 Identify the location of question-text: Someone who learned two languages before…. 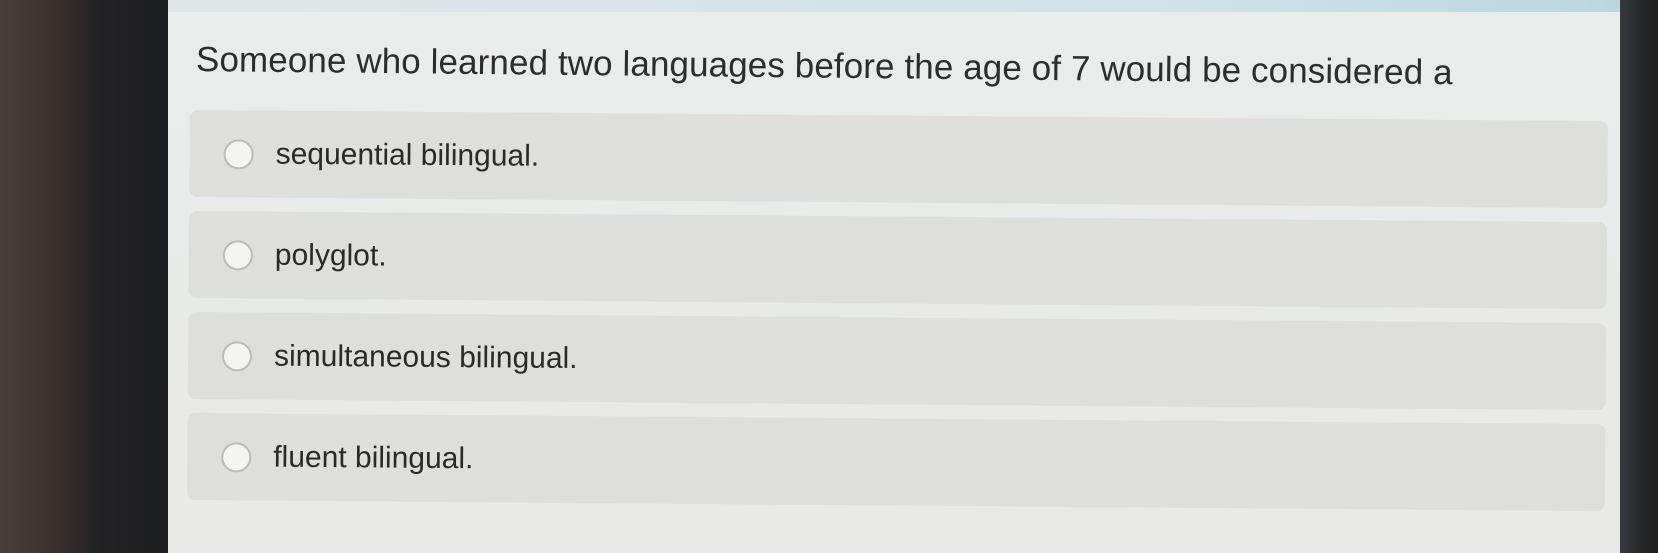
(824, 66).